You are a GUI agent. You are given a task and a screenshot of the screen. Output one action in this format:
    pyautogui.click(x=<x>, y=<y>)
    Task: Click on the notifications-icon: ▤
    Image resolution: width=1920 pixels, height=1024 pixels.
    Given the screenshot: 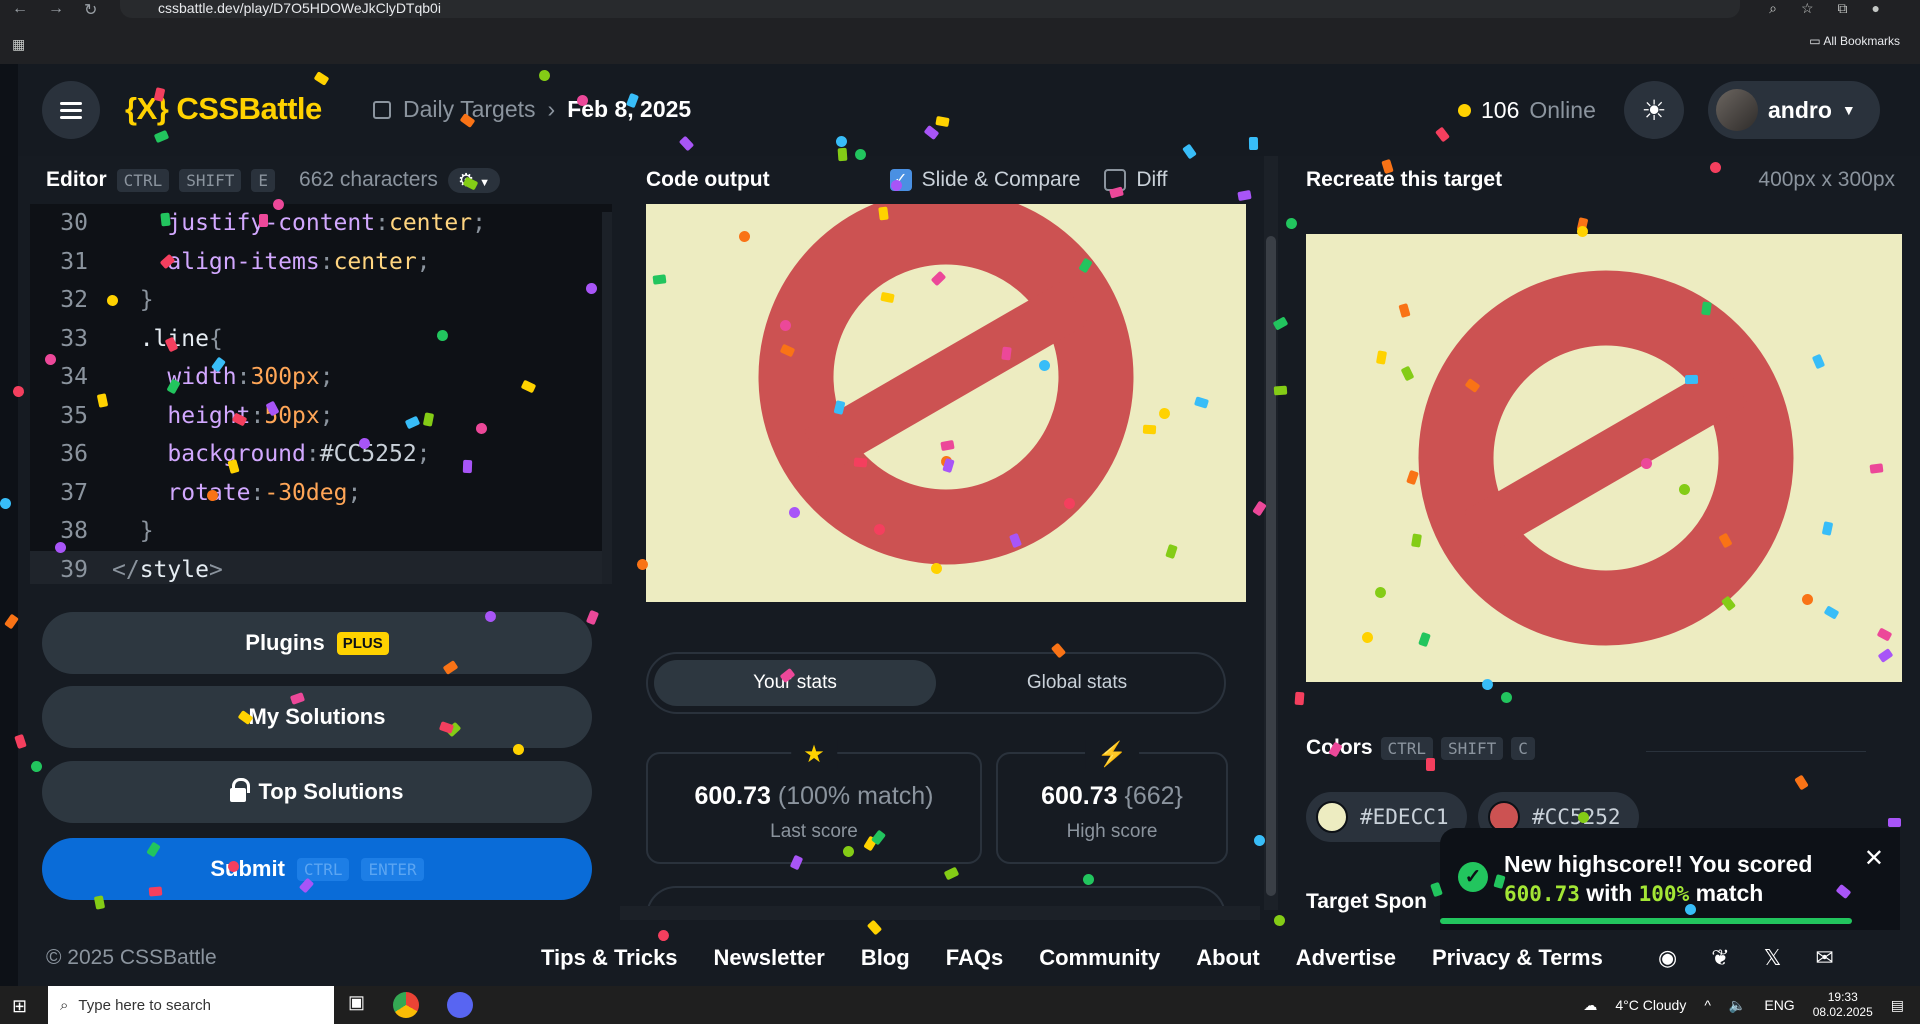 What is the action you would take?
    pyautogui.click(x=1897, y=1005)
    